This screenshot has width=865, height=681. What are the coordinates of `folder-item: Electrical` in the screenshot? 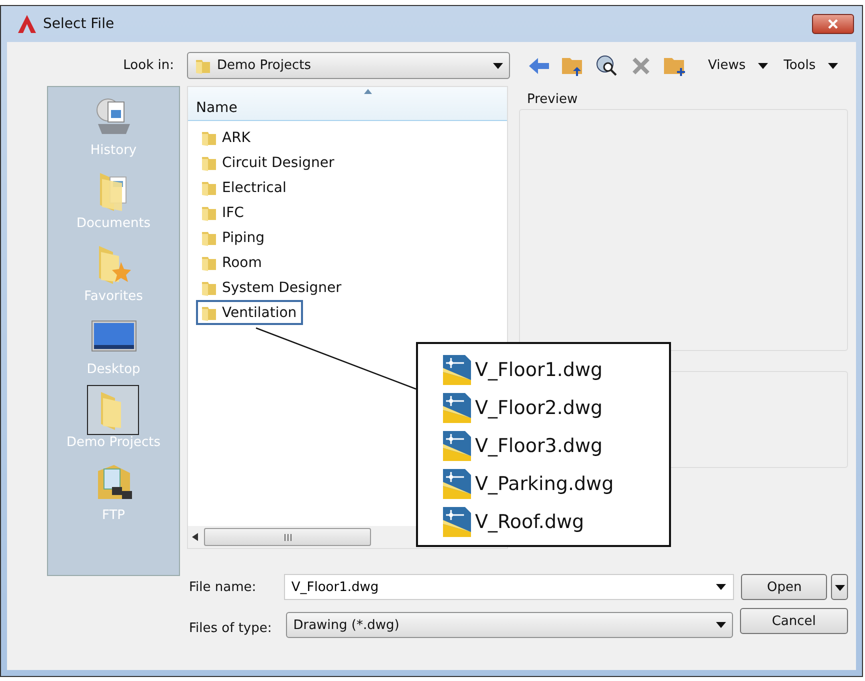 It's located at (244, 187).